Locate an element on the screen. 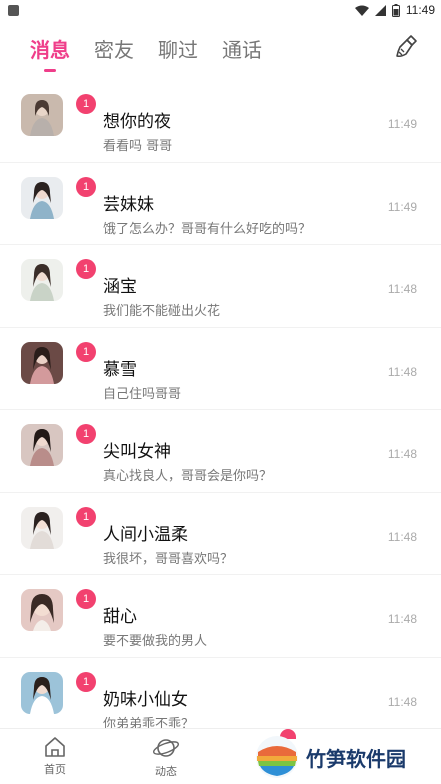  tab-chatted: 聊过 is located at coordinates (178, 48).